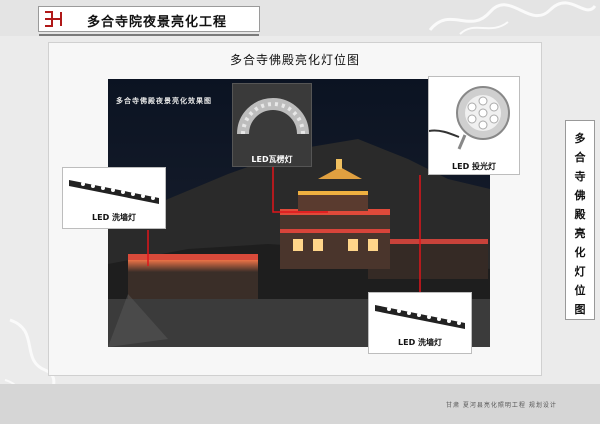 The height and width of the screenshot is (424, 600). Describe the element at coordinates (580, 157) in the screenshot. I see `side-char: 合` at that location.